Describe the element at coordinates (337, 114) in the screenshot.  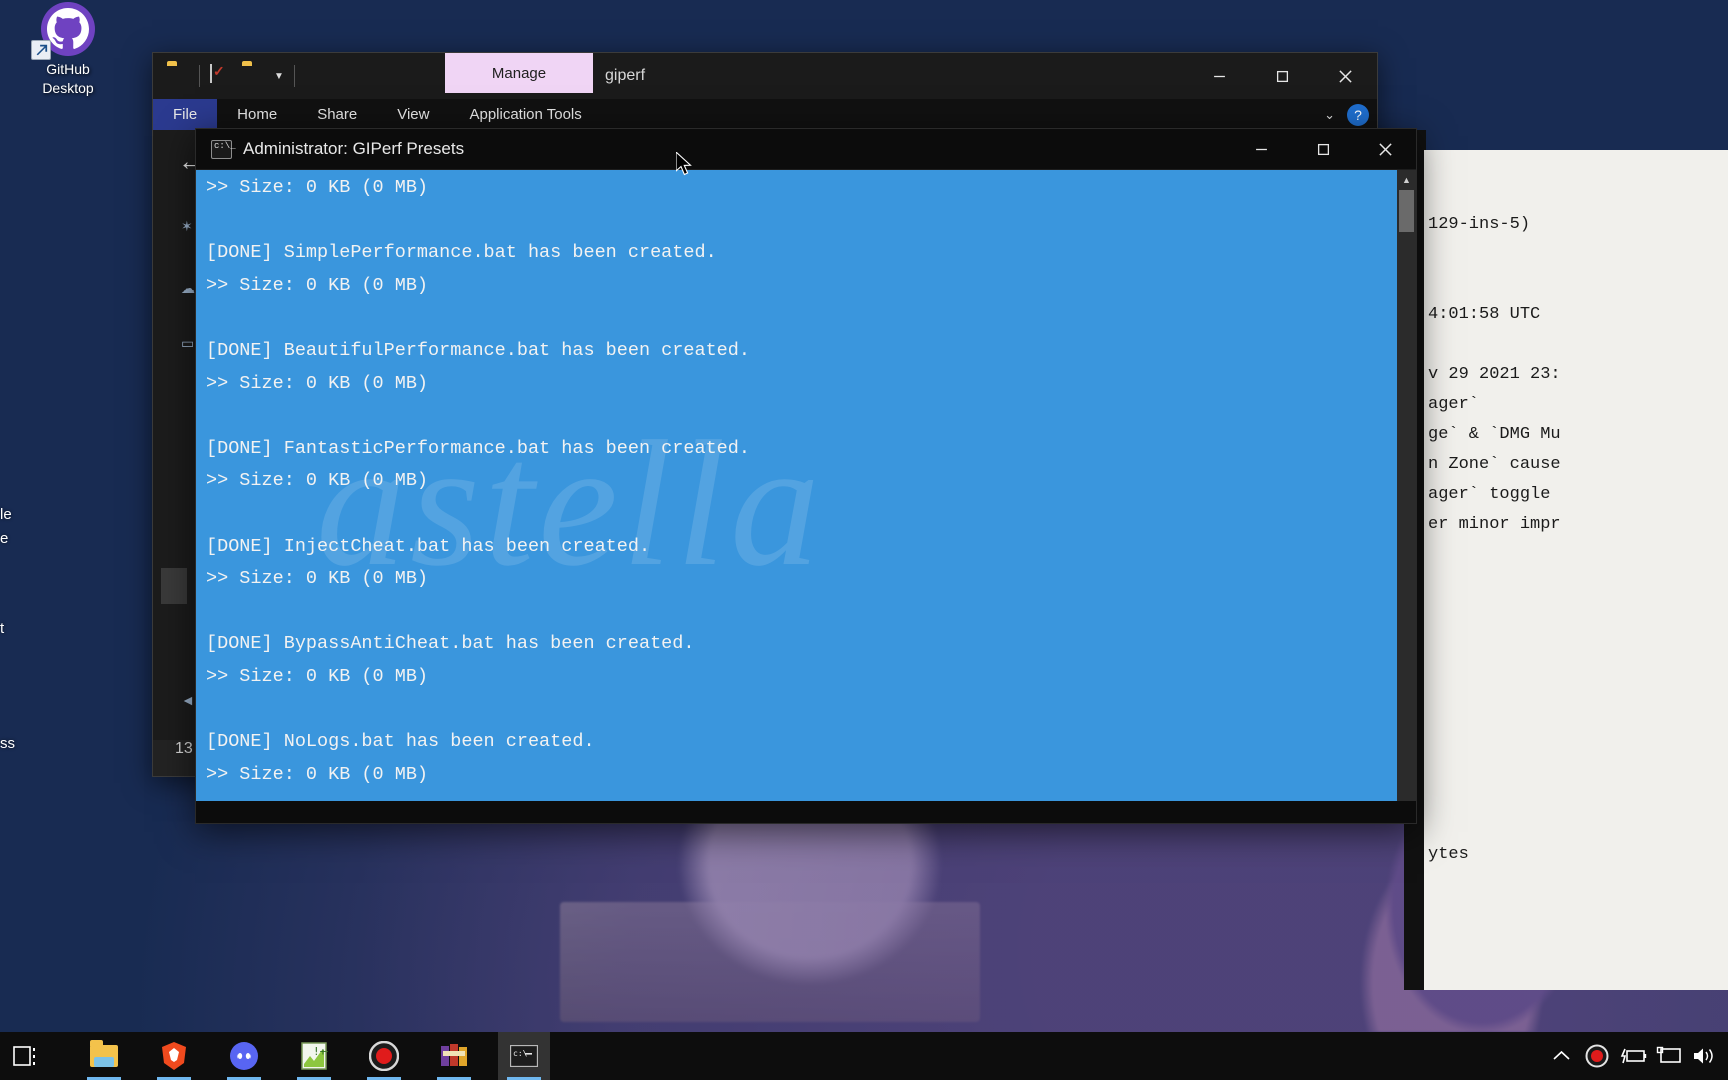
I see `ribbon-tab-share: Share` at that location.